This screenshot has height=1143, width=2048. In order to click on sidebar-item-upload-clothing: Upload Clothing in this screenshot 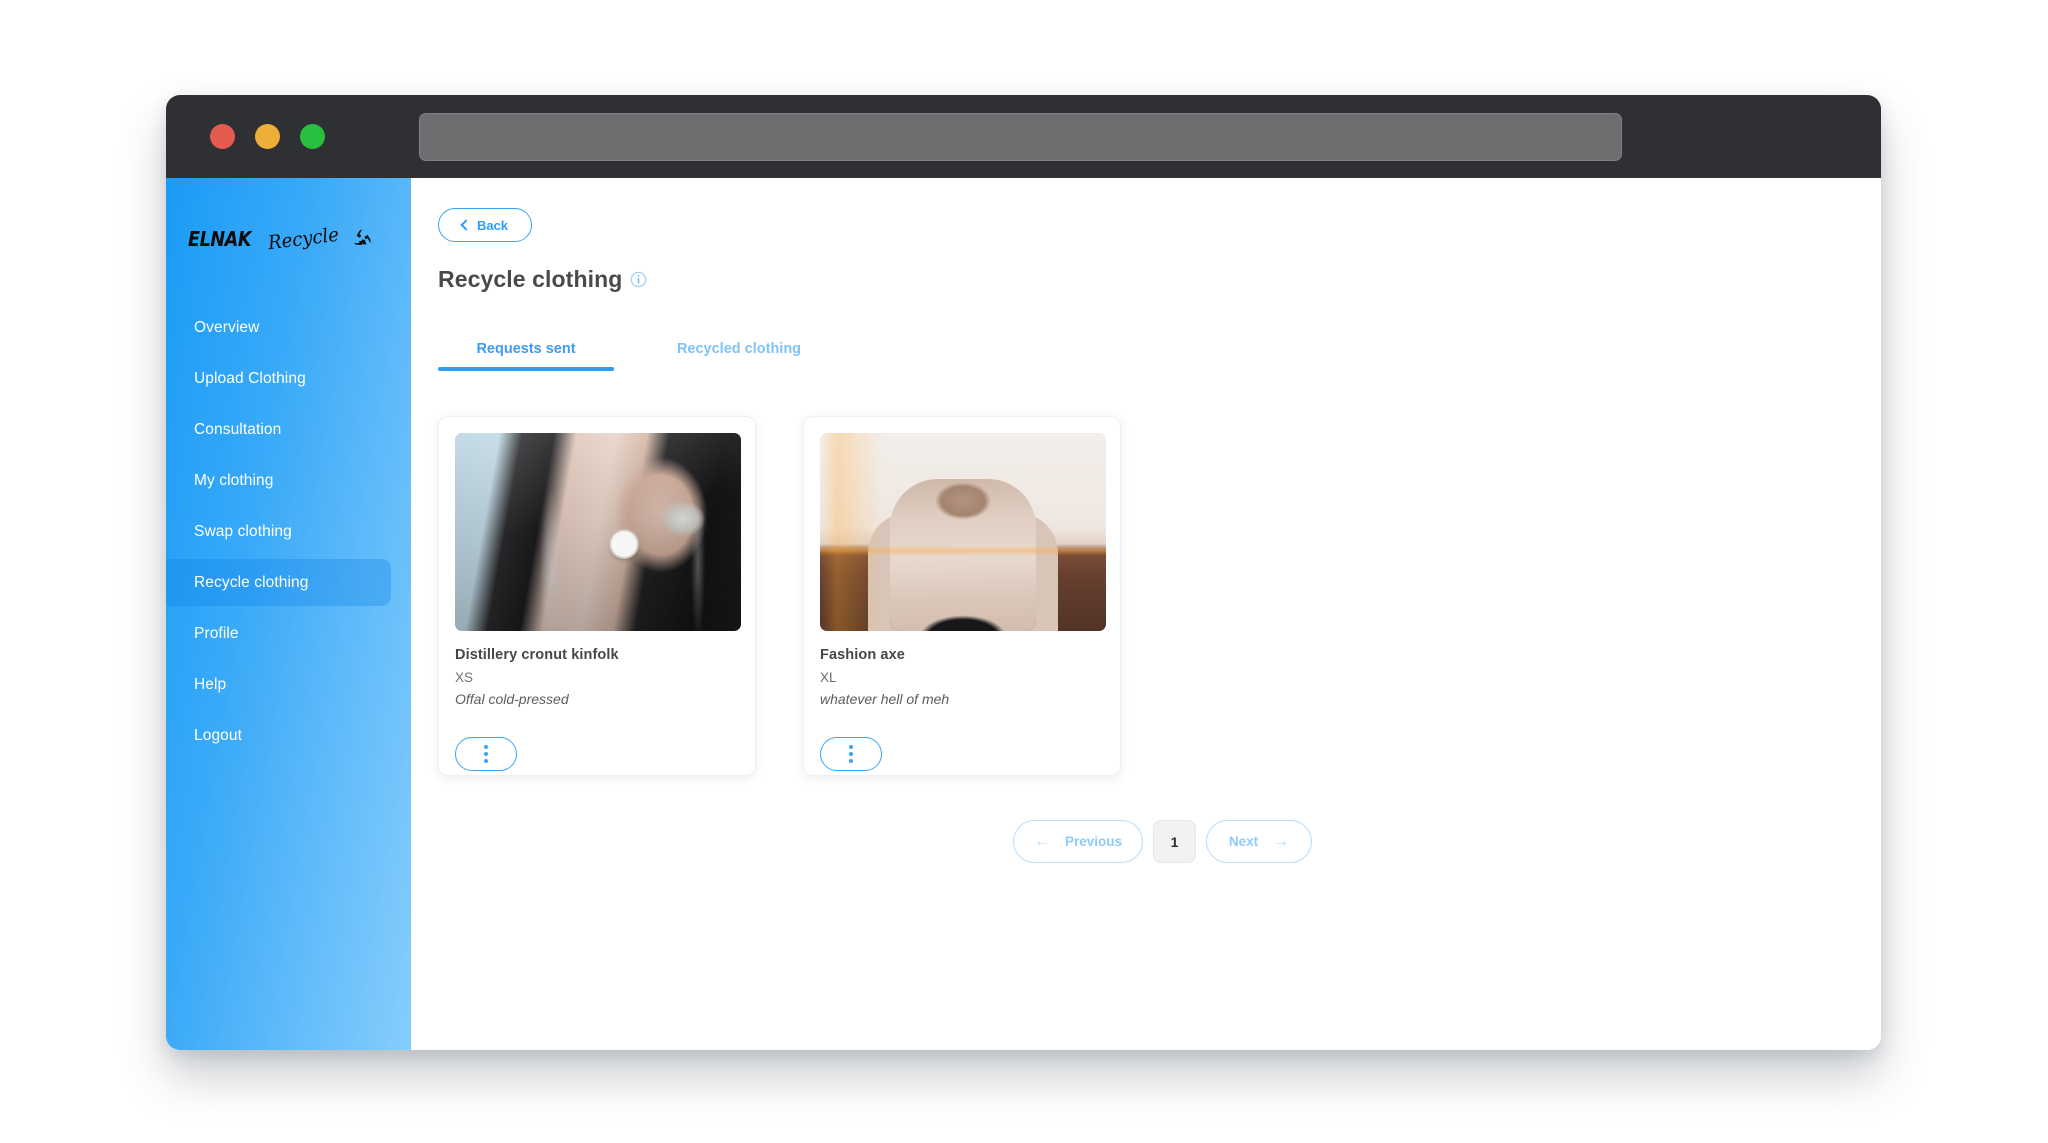, I will do `click(288, 378)`.